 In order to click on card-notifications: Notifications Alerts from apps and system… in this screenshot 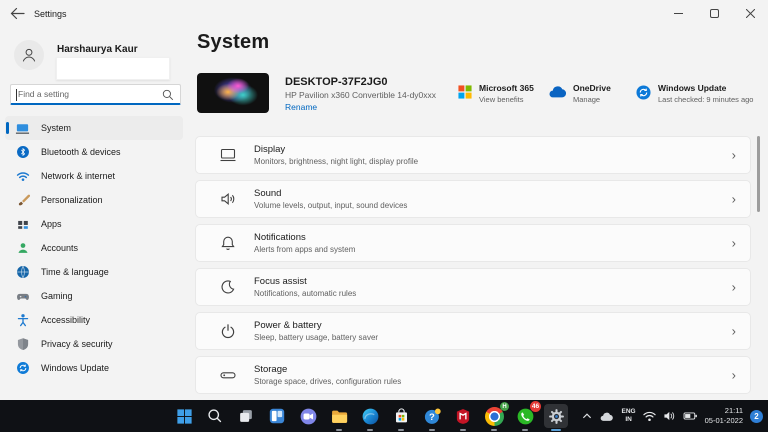, I will do `click(473, 243)`.